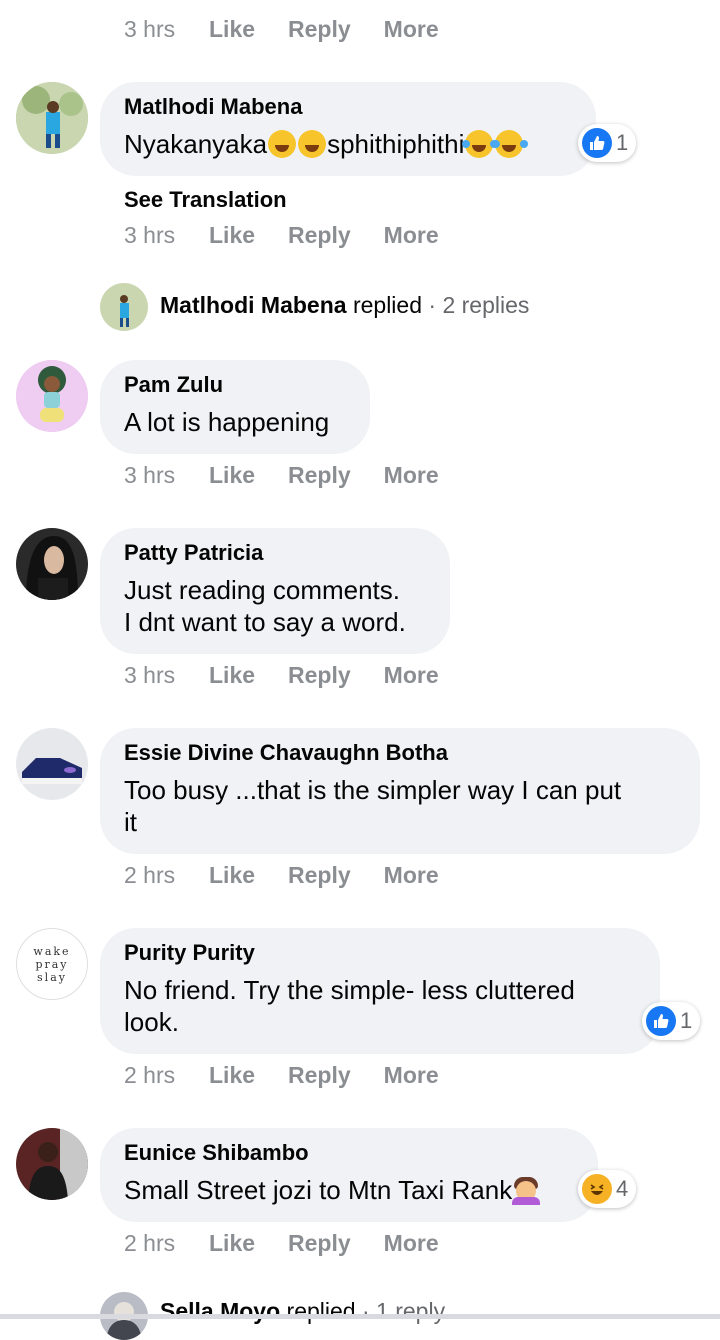 The height and width of the screenshot is (1340, 720). Describe the element at coordinates (597, 1189) in the screenshot. I see `haha-reaction-icon` at that location.